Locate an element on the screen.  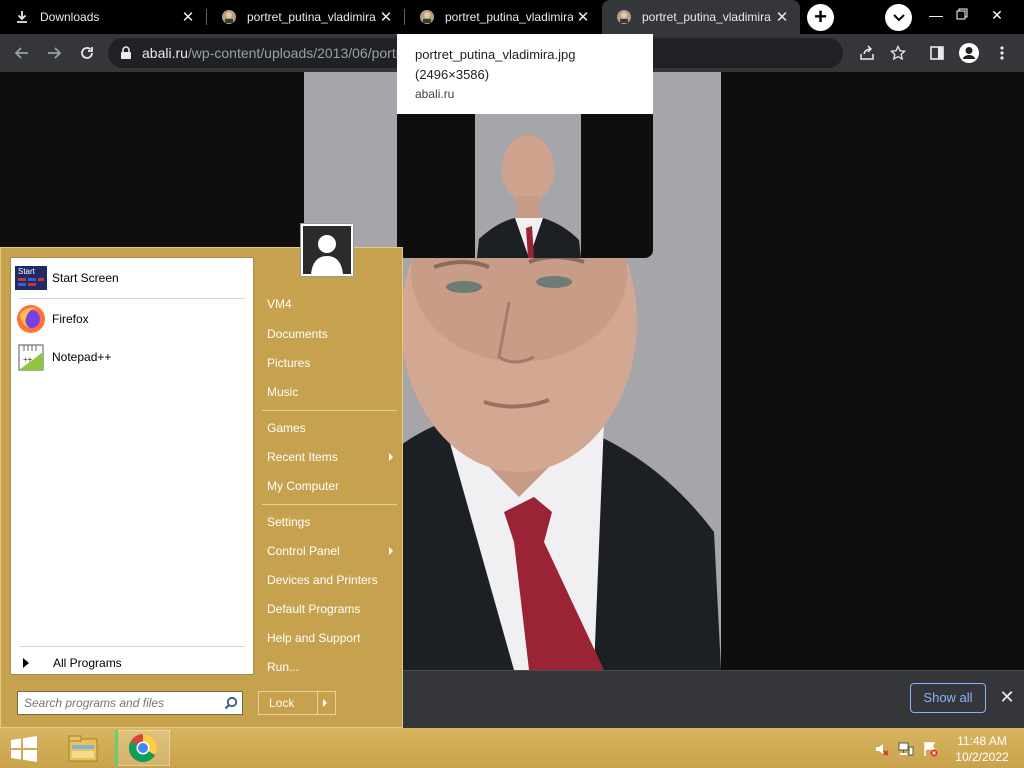
hover-card-thumbnail is located at coordinates (525, 186).